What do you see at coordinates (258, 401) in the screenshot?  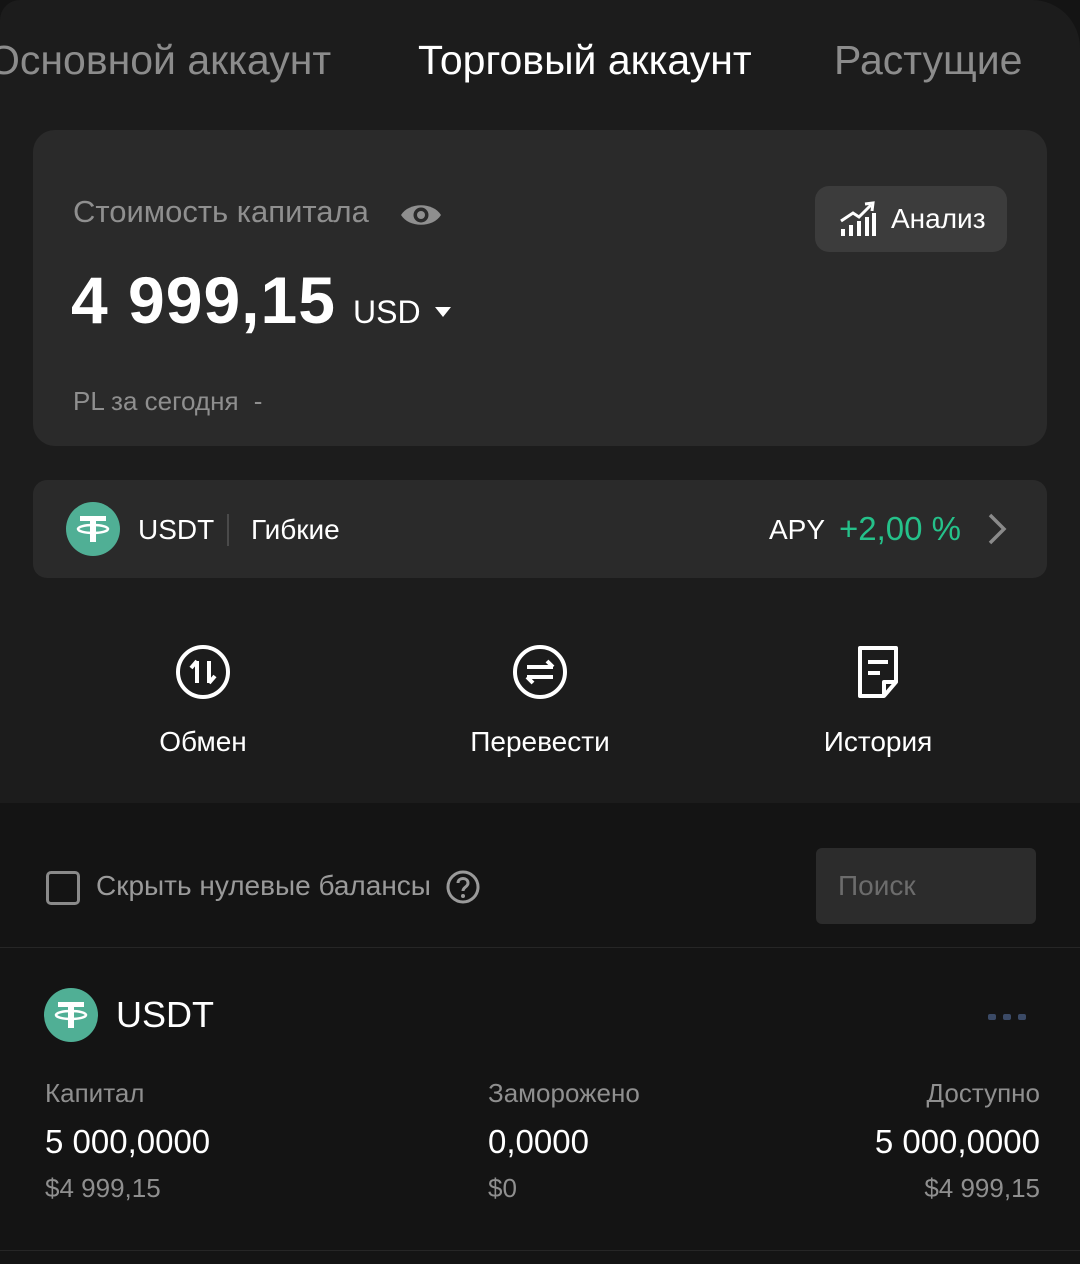 I see `pl-value: -` at bounding box center [258, 401].